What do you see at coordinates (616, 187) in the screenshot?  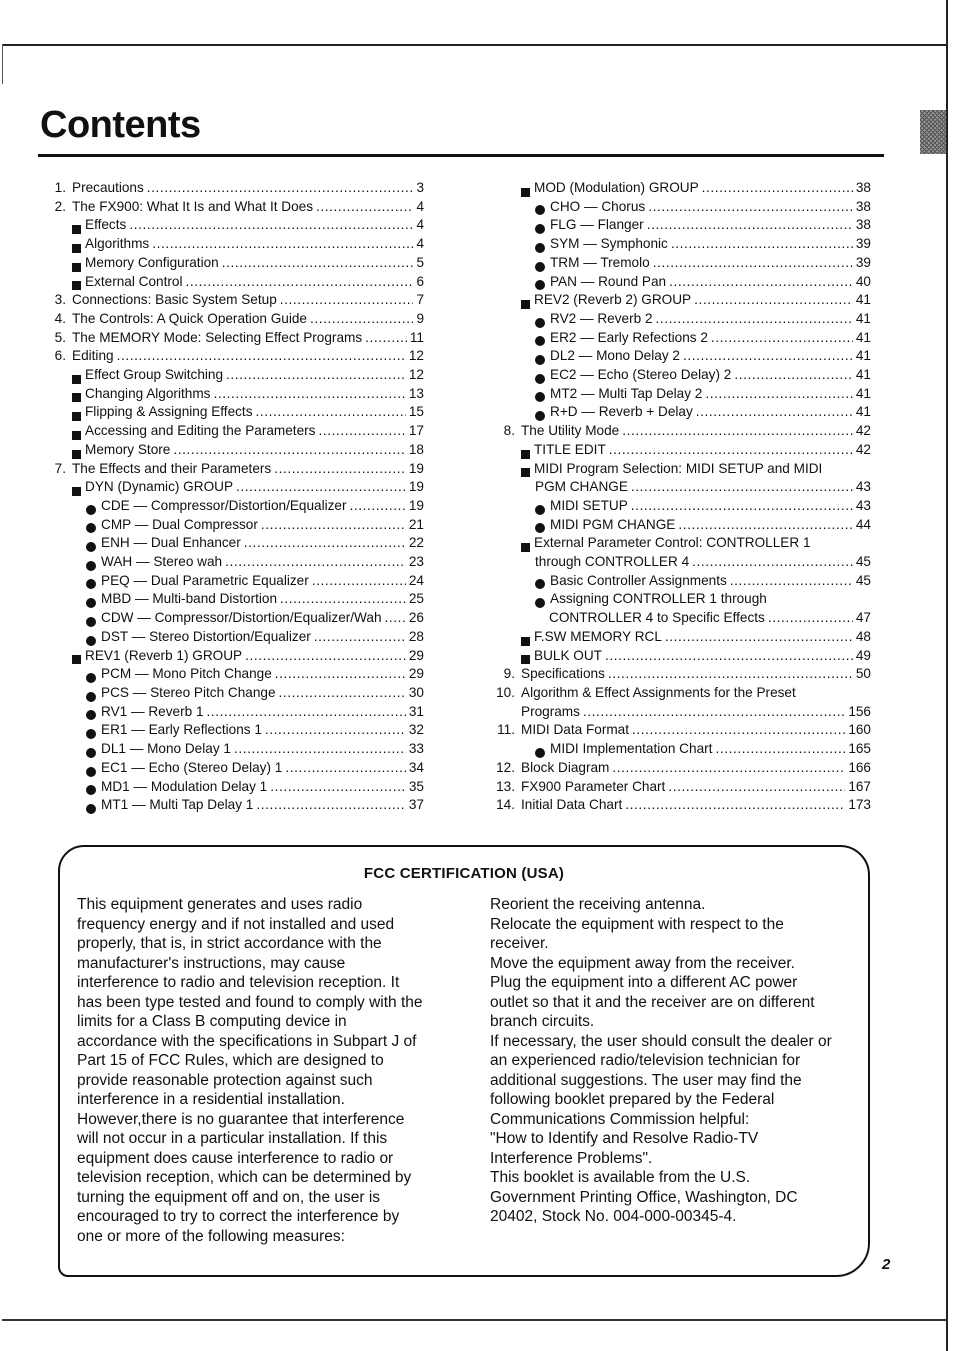 I see `toc-entry-title: MOD (Modulation) GROUP` at bounding box center [616, 187].